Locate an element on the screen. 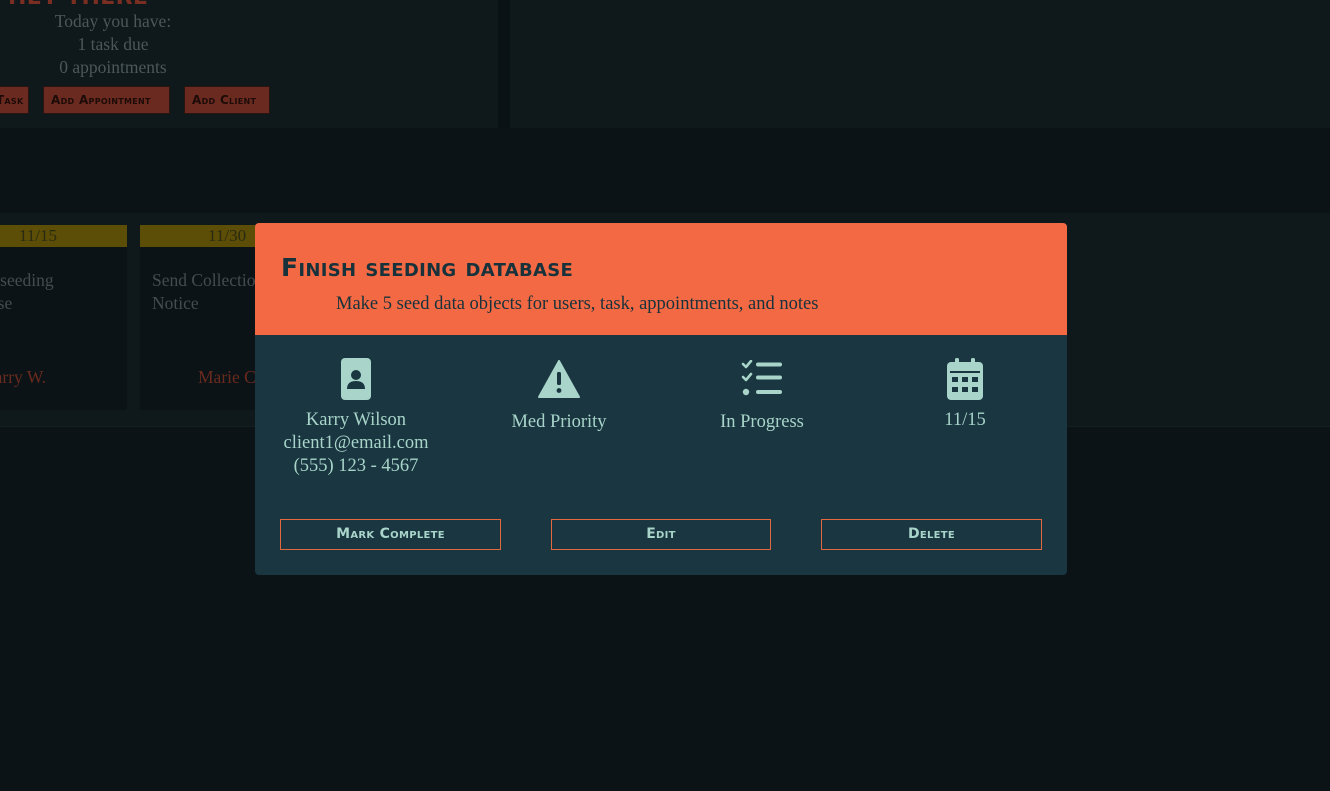  task-card: 11/15 Finish seeding database Karry W. is located at coordinates (63, 317).